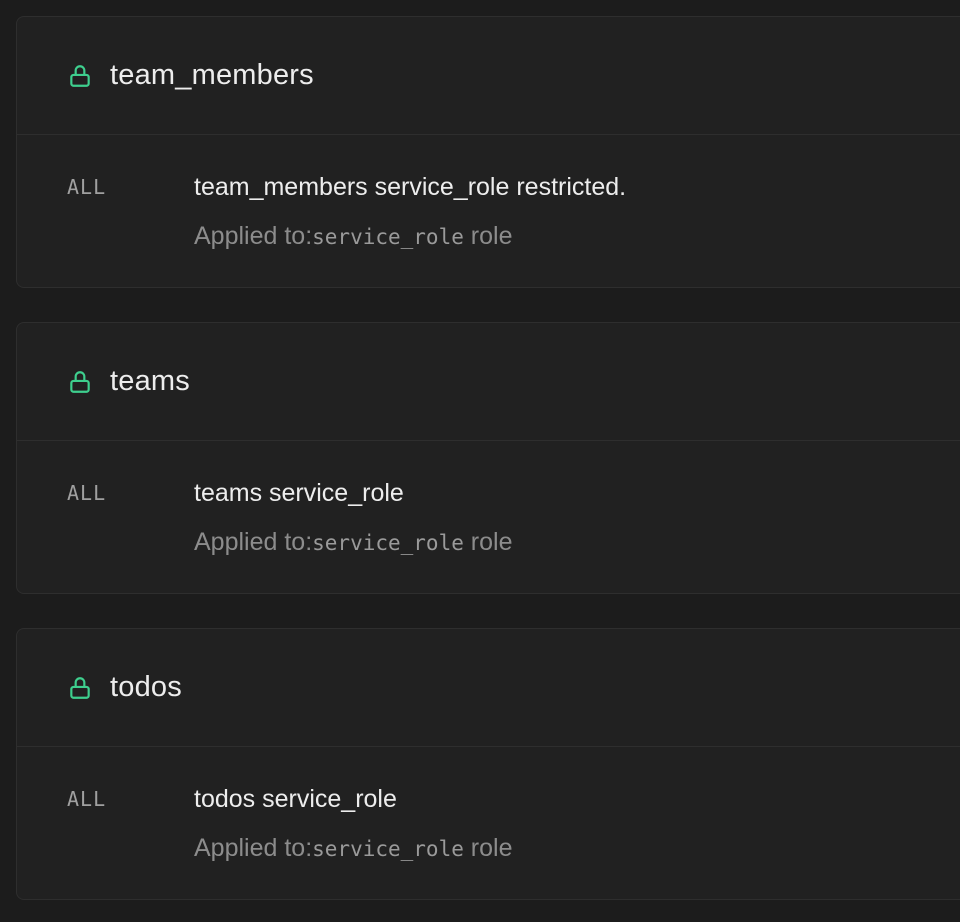  I want to click on table-name: teams, so click(150, 381).